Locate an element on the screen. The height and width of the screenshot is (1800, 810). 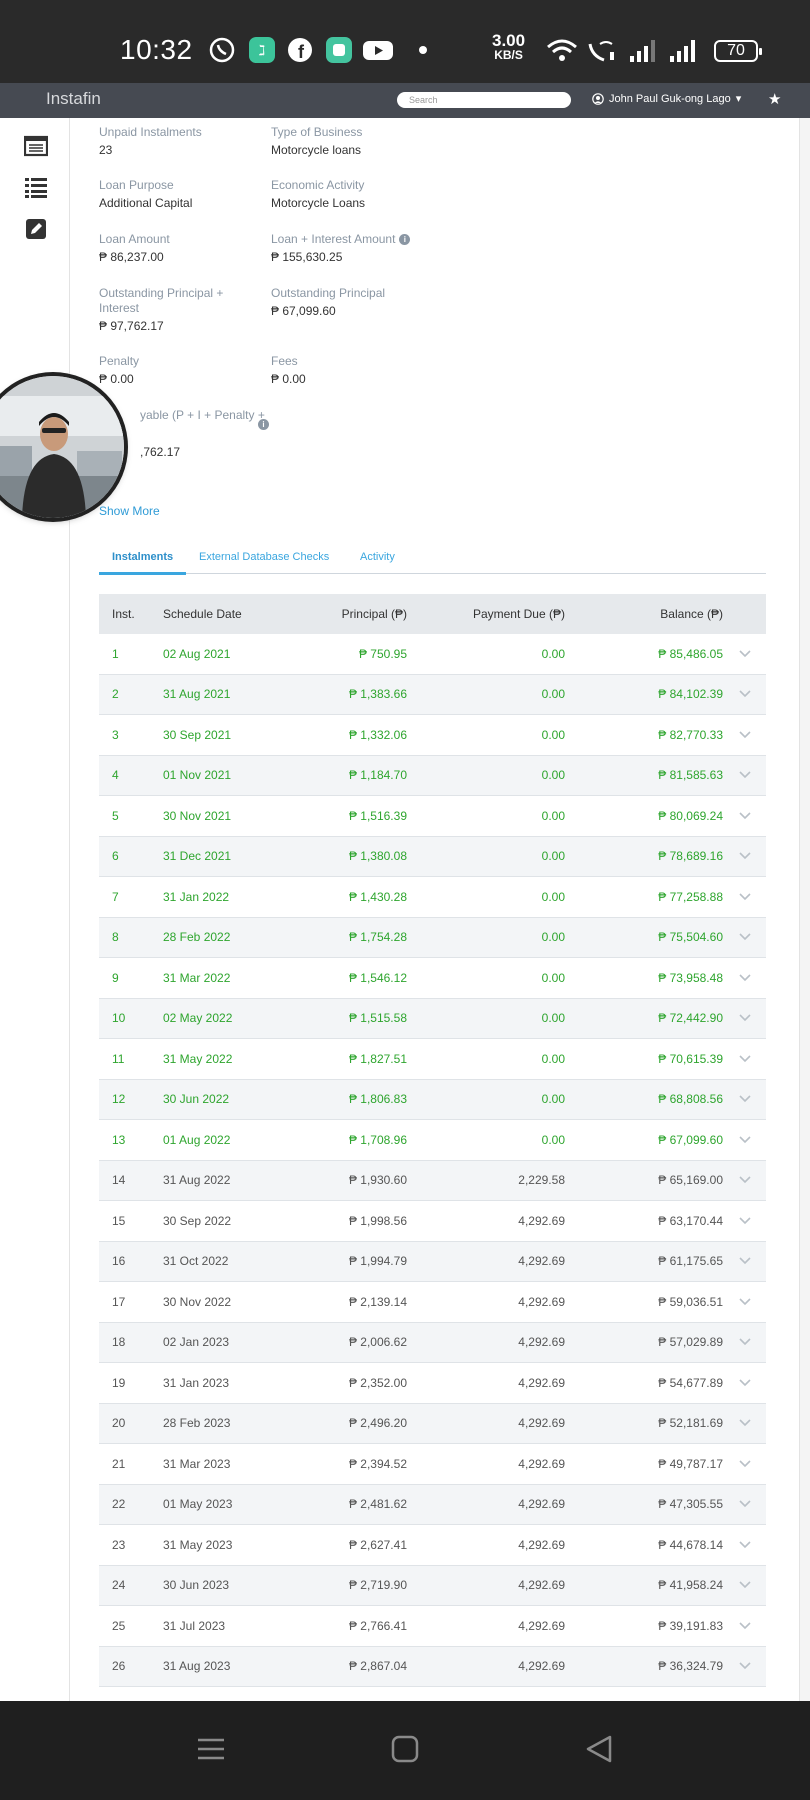
table-row: 2 31 Aug 2021 ₱ 1,383.66 0.00 ₱ 84,102.39 is located at coordinates (432, 694).